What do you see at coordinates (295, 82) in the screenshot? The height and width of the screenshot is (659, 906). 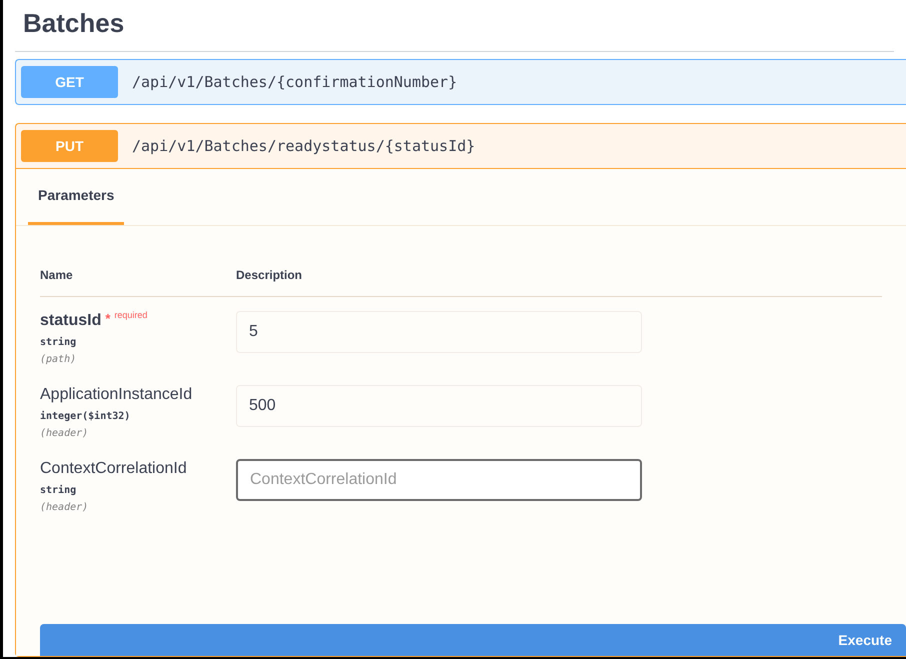 I see `endpoint-path: /api/v1/Batches/{confirmationNumber}` at bounding box center [295, 82].